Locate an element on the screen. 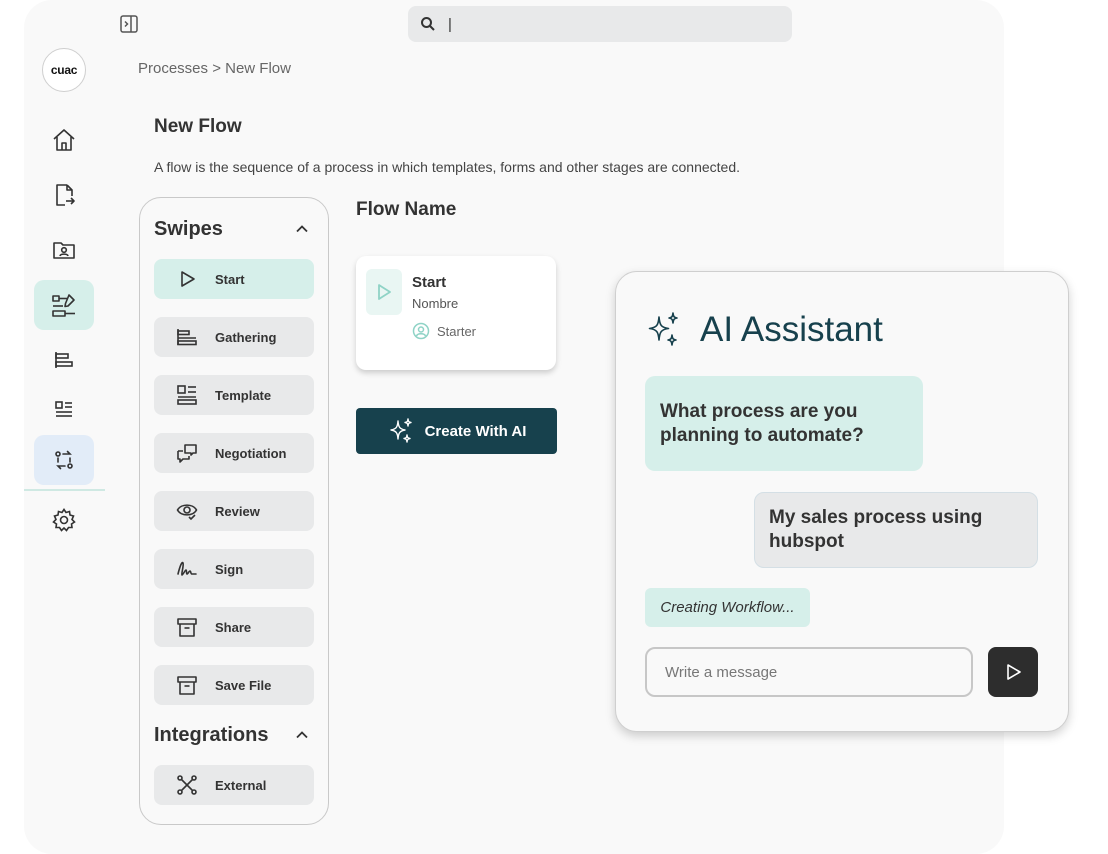 This screenshot has width=1108, height=854. sidebar-item-convert is located at coordinates (64, 460).